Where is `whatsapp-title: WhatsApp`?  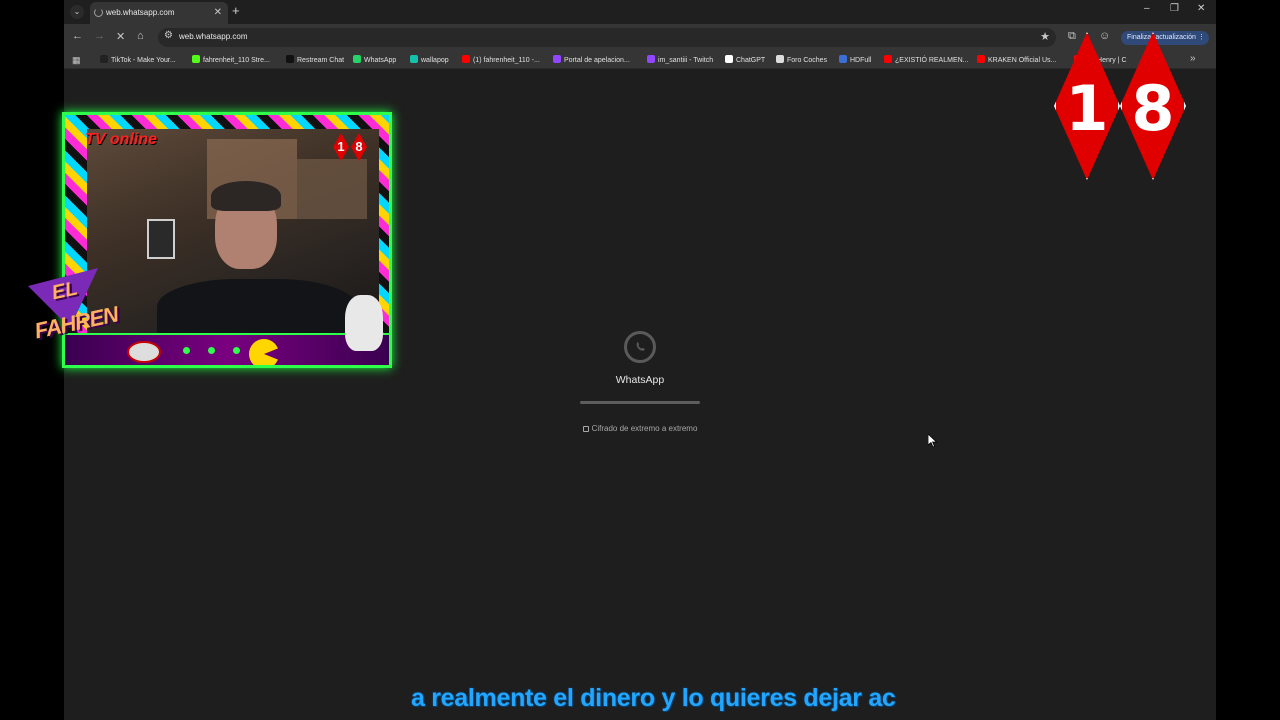 whatsapp-title: WhatsApp is located at coordinates (640, 380).